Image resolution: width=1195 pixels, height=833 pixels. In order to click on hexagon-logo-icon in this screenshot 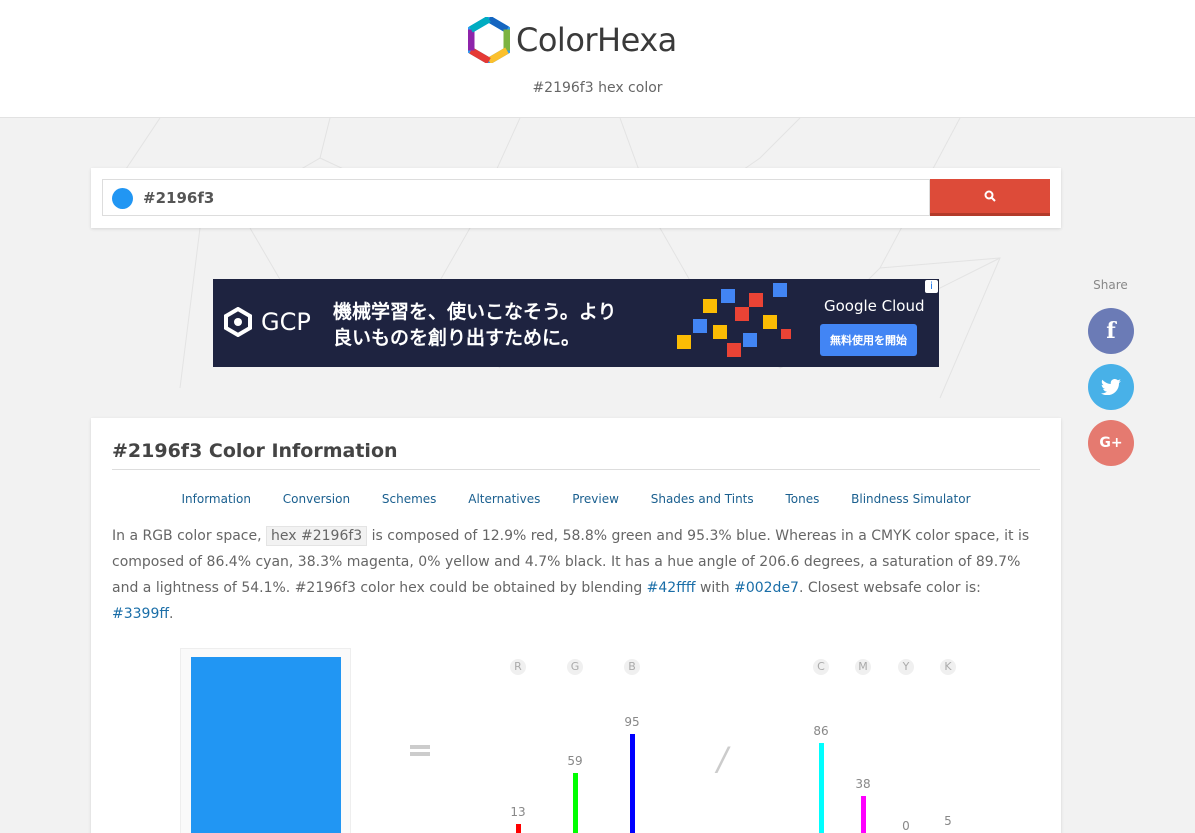, I will do `click(489, 40)`.